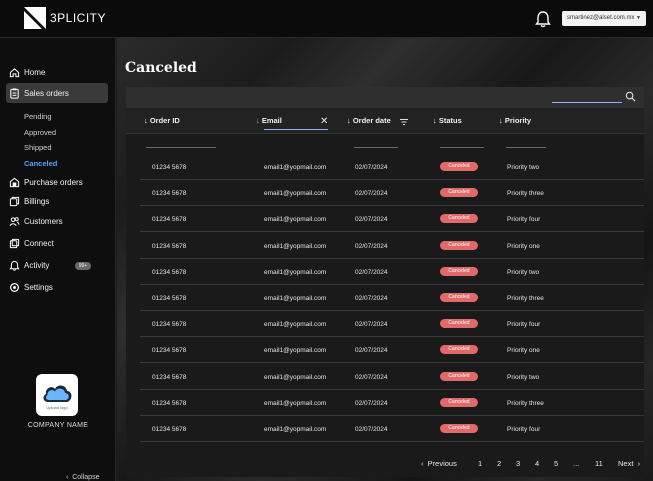 The height and width of the screenshot is (481, 653). What do you see at coordinates (629, 463) in the screenshot?
I see `pagination-next-button: Next ›` at bounding box center [629, 463].